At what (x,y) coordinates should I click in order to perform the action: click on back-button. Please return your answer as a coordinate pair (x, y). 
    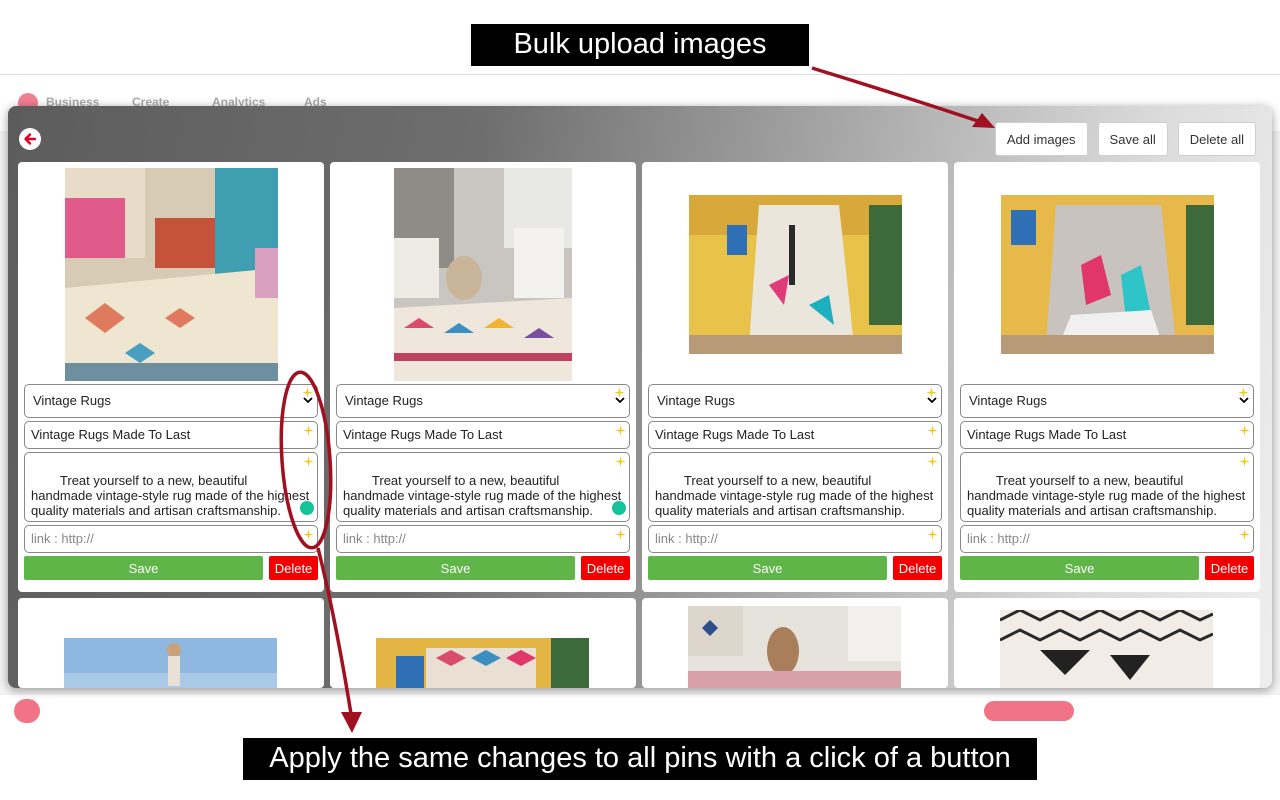
    Looking at the image, I should click on (30, 139).